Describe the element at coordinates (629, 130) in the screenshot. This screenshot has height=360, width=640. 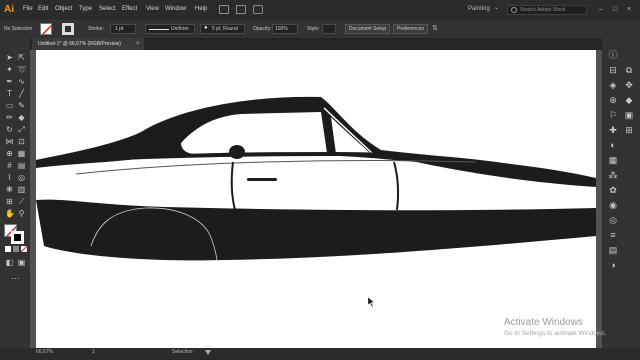
I see `navigator-icon: ⊞` at that location.